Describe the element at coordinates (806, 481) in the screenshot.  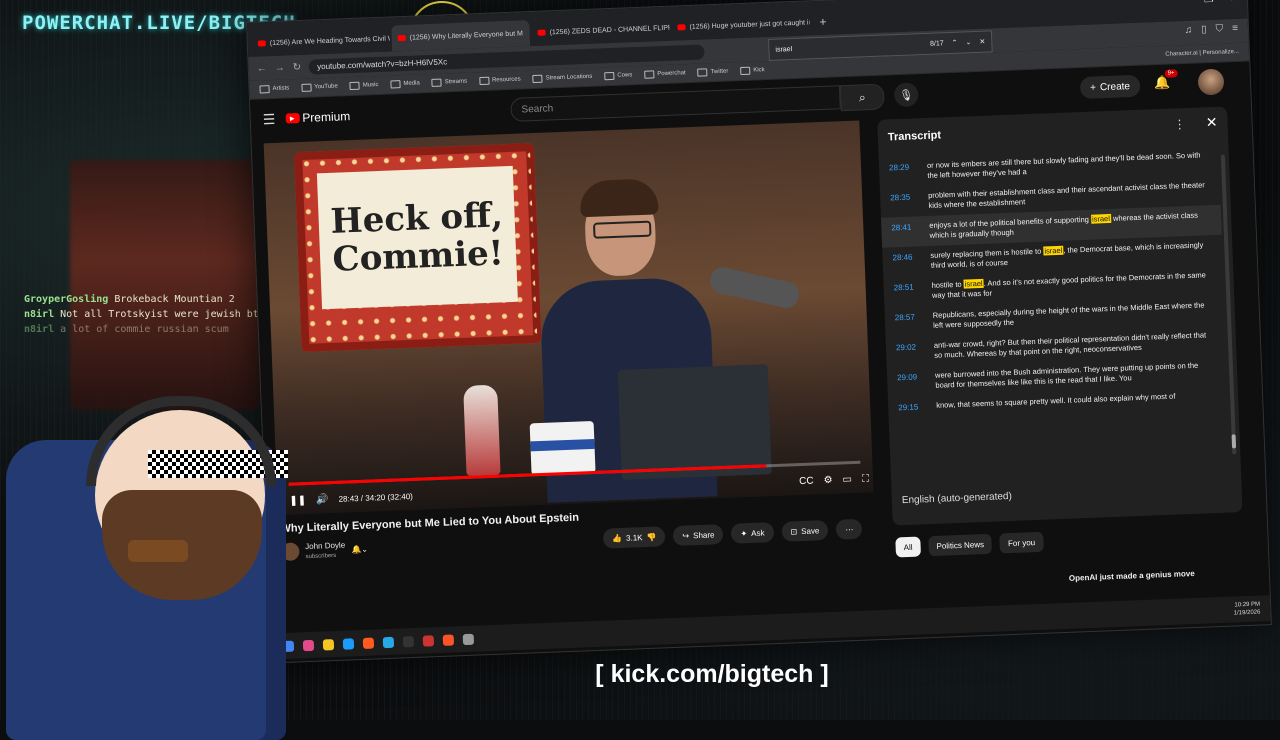
I see `captions-icon: CC` at that location.